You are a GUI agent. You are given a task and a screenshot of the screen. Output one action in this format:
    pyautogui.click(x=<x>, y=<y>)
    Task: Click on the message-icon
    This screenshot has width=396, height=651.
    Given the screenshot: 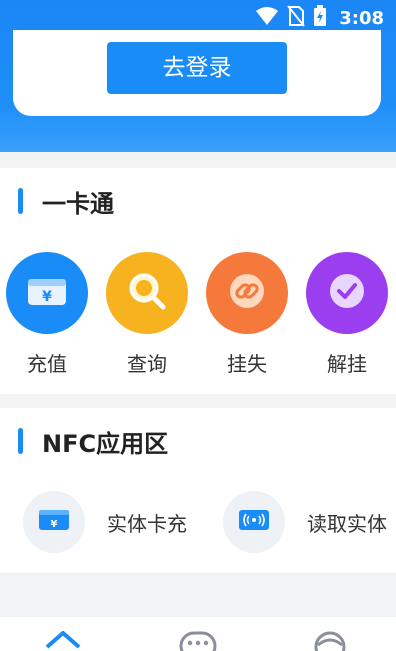 What is the action you would take?
    pyautogui.click(x=198, y=640)
    